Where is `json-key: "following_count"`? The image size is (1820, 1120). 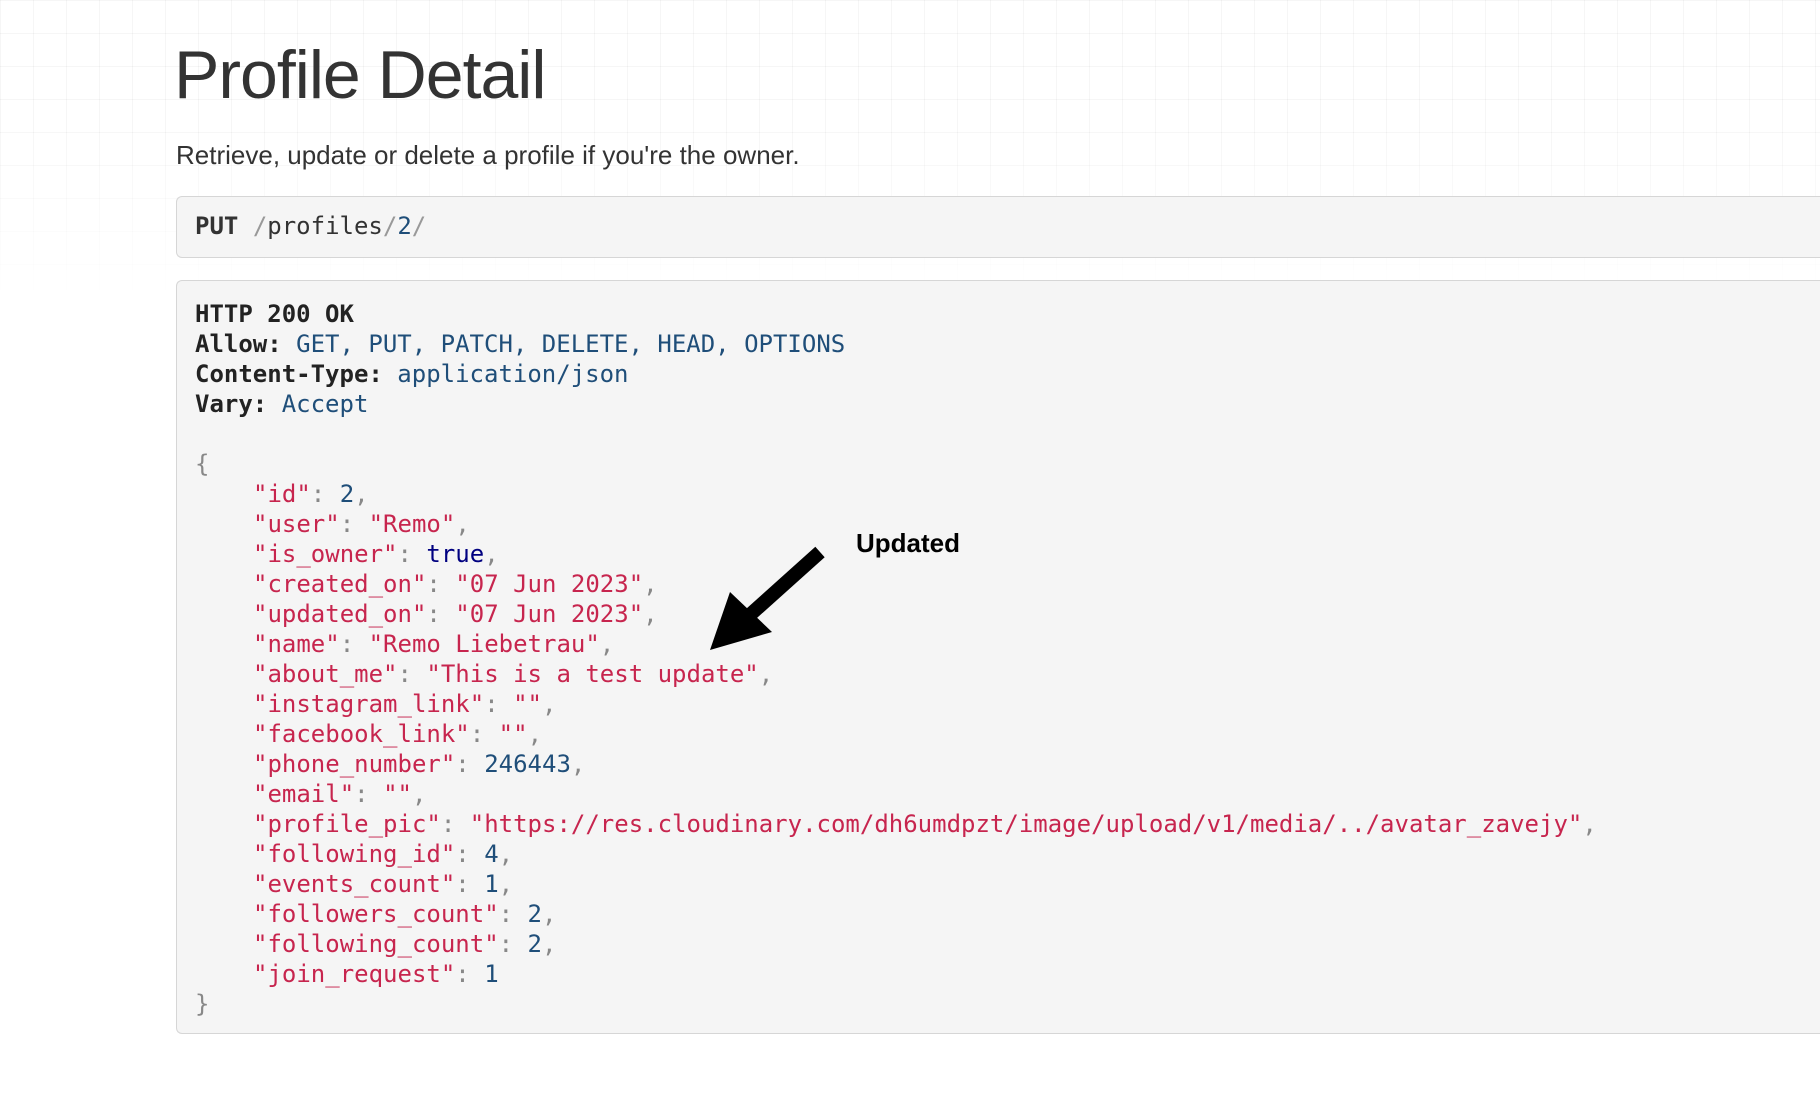 json-key: "following_count" is located at coordinates (376, 944).